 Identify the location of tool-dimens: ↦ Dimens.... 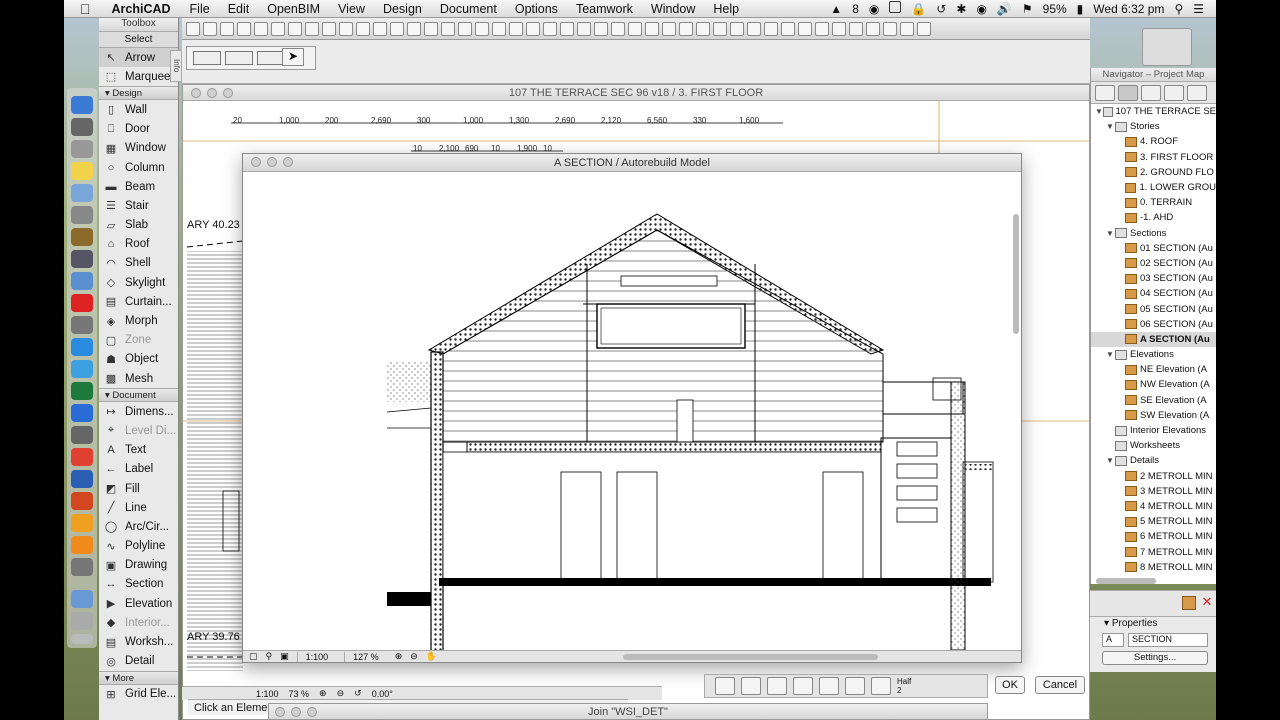
(138, 411).